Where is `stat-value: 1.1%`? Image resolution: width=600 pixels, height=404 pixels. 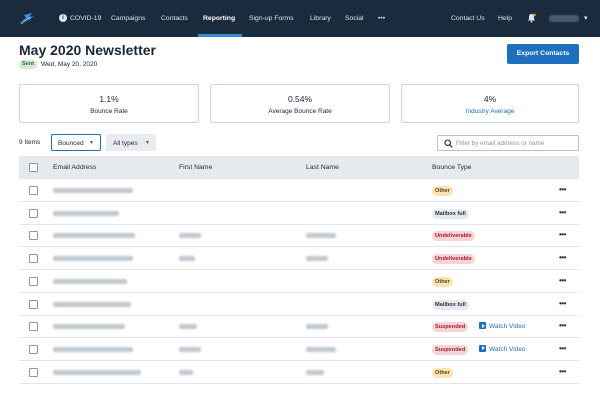
stat-value: 1.1% is located at coordinates (109, 99).